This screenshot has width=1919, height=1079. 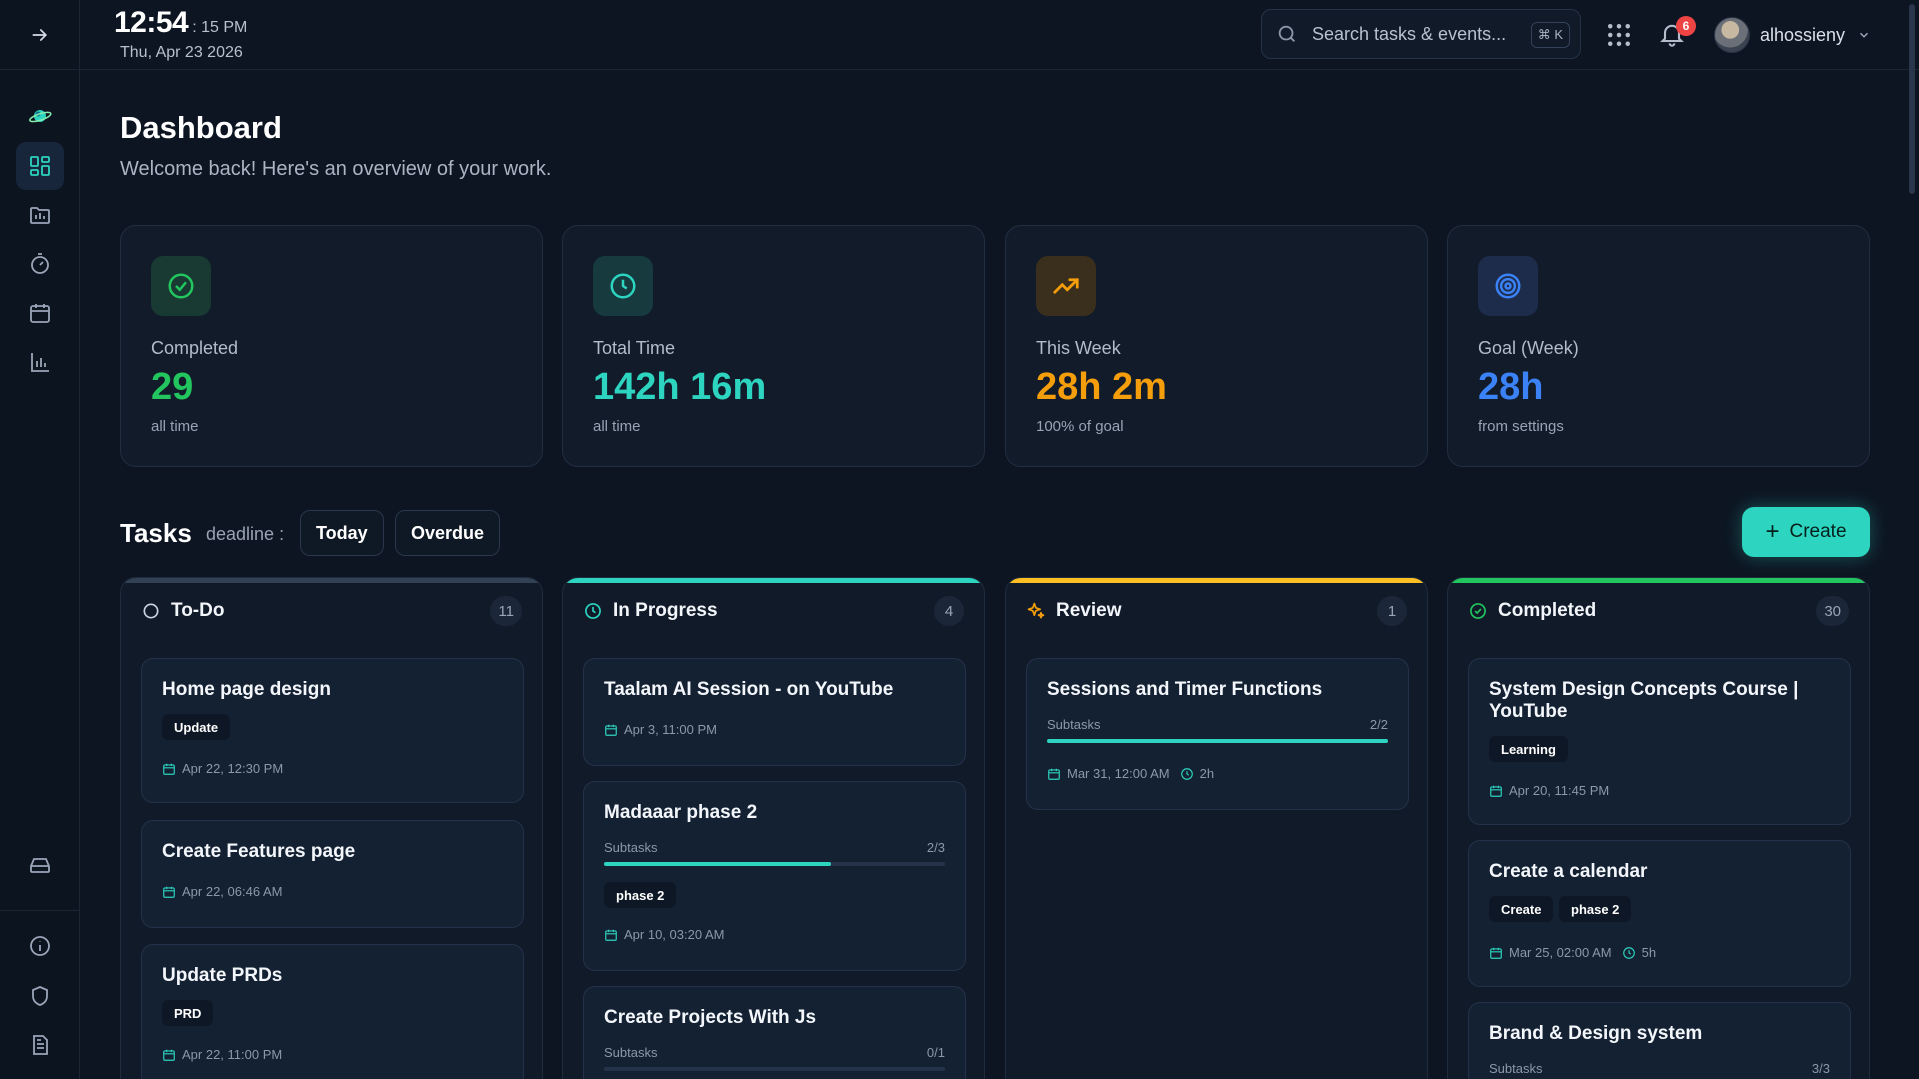 I want to click on user-menu: alhossieny, so click(x=1792, y=35).